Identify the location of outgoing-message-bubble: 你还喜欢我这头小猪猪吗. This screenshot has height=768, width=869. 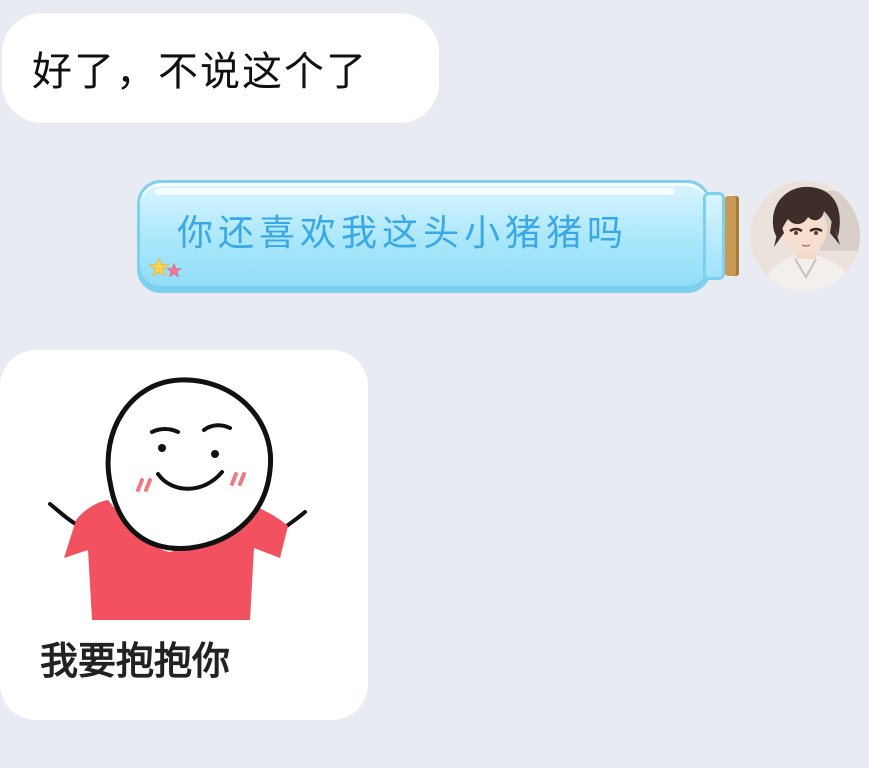
(438, 236).